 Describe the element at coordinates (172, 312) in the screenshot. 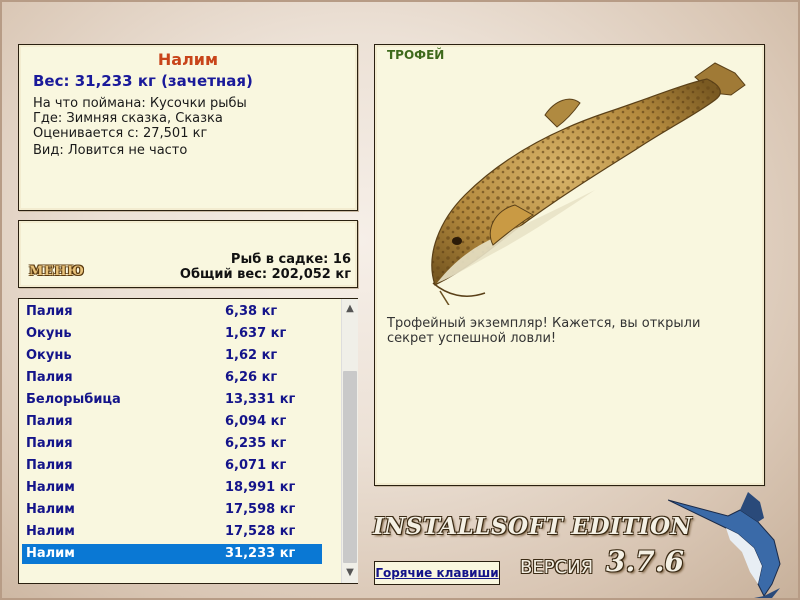

I see `catch-list-item: Палия 6,38 кг` at that location.